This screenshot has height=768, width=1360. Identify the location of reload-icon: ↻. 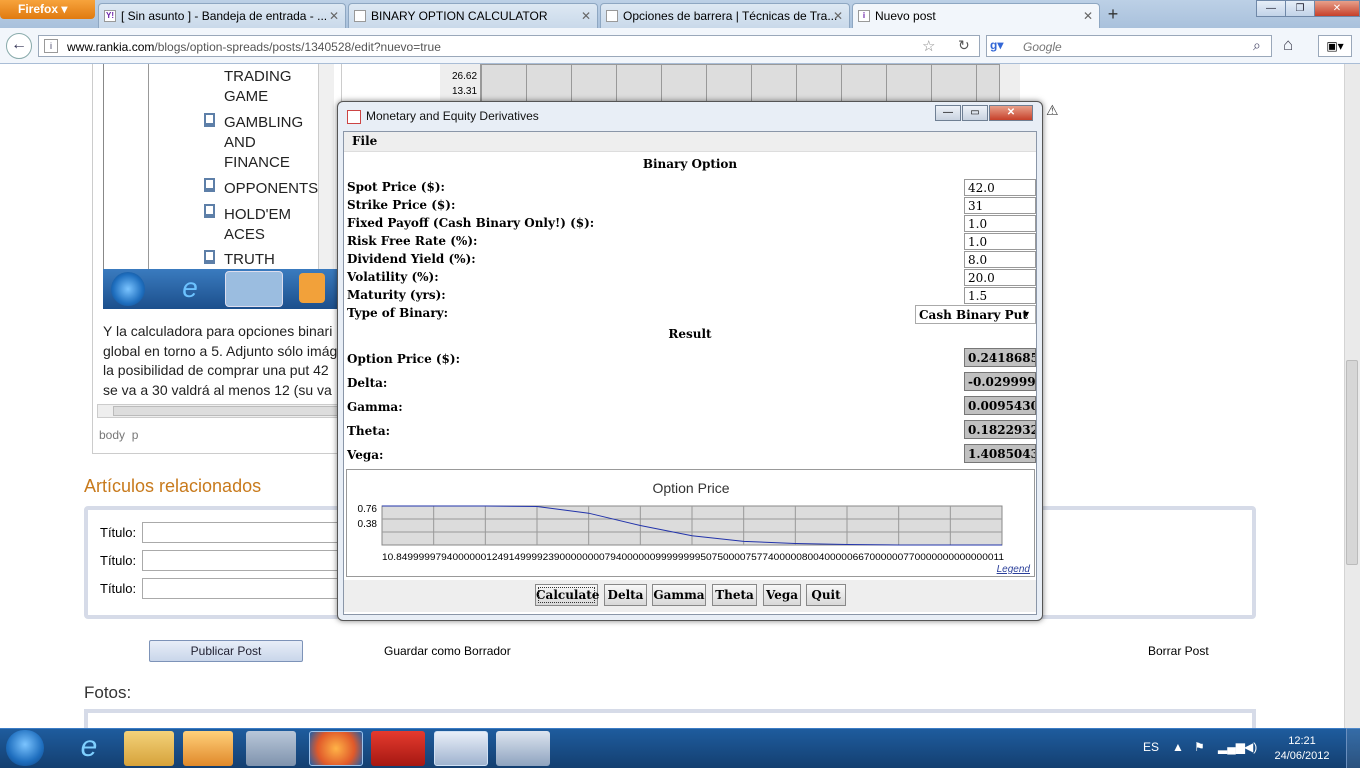
(964, 45).